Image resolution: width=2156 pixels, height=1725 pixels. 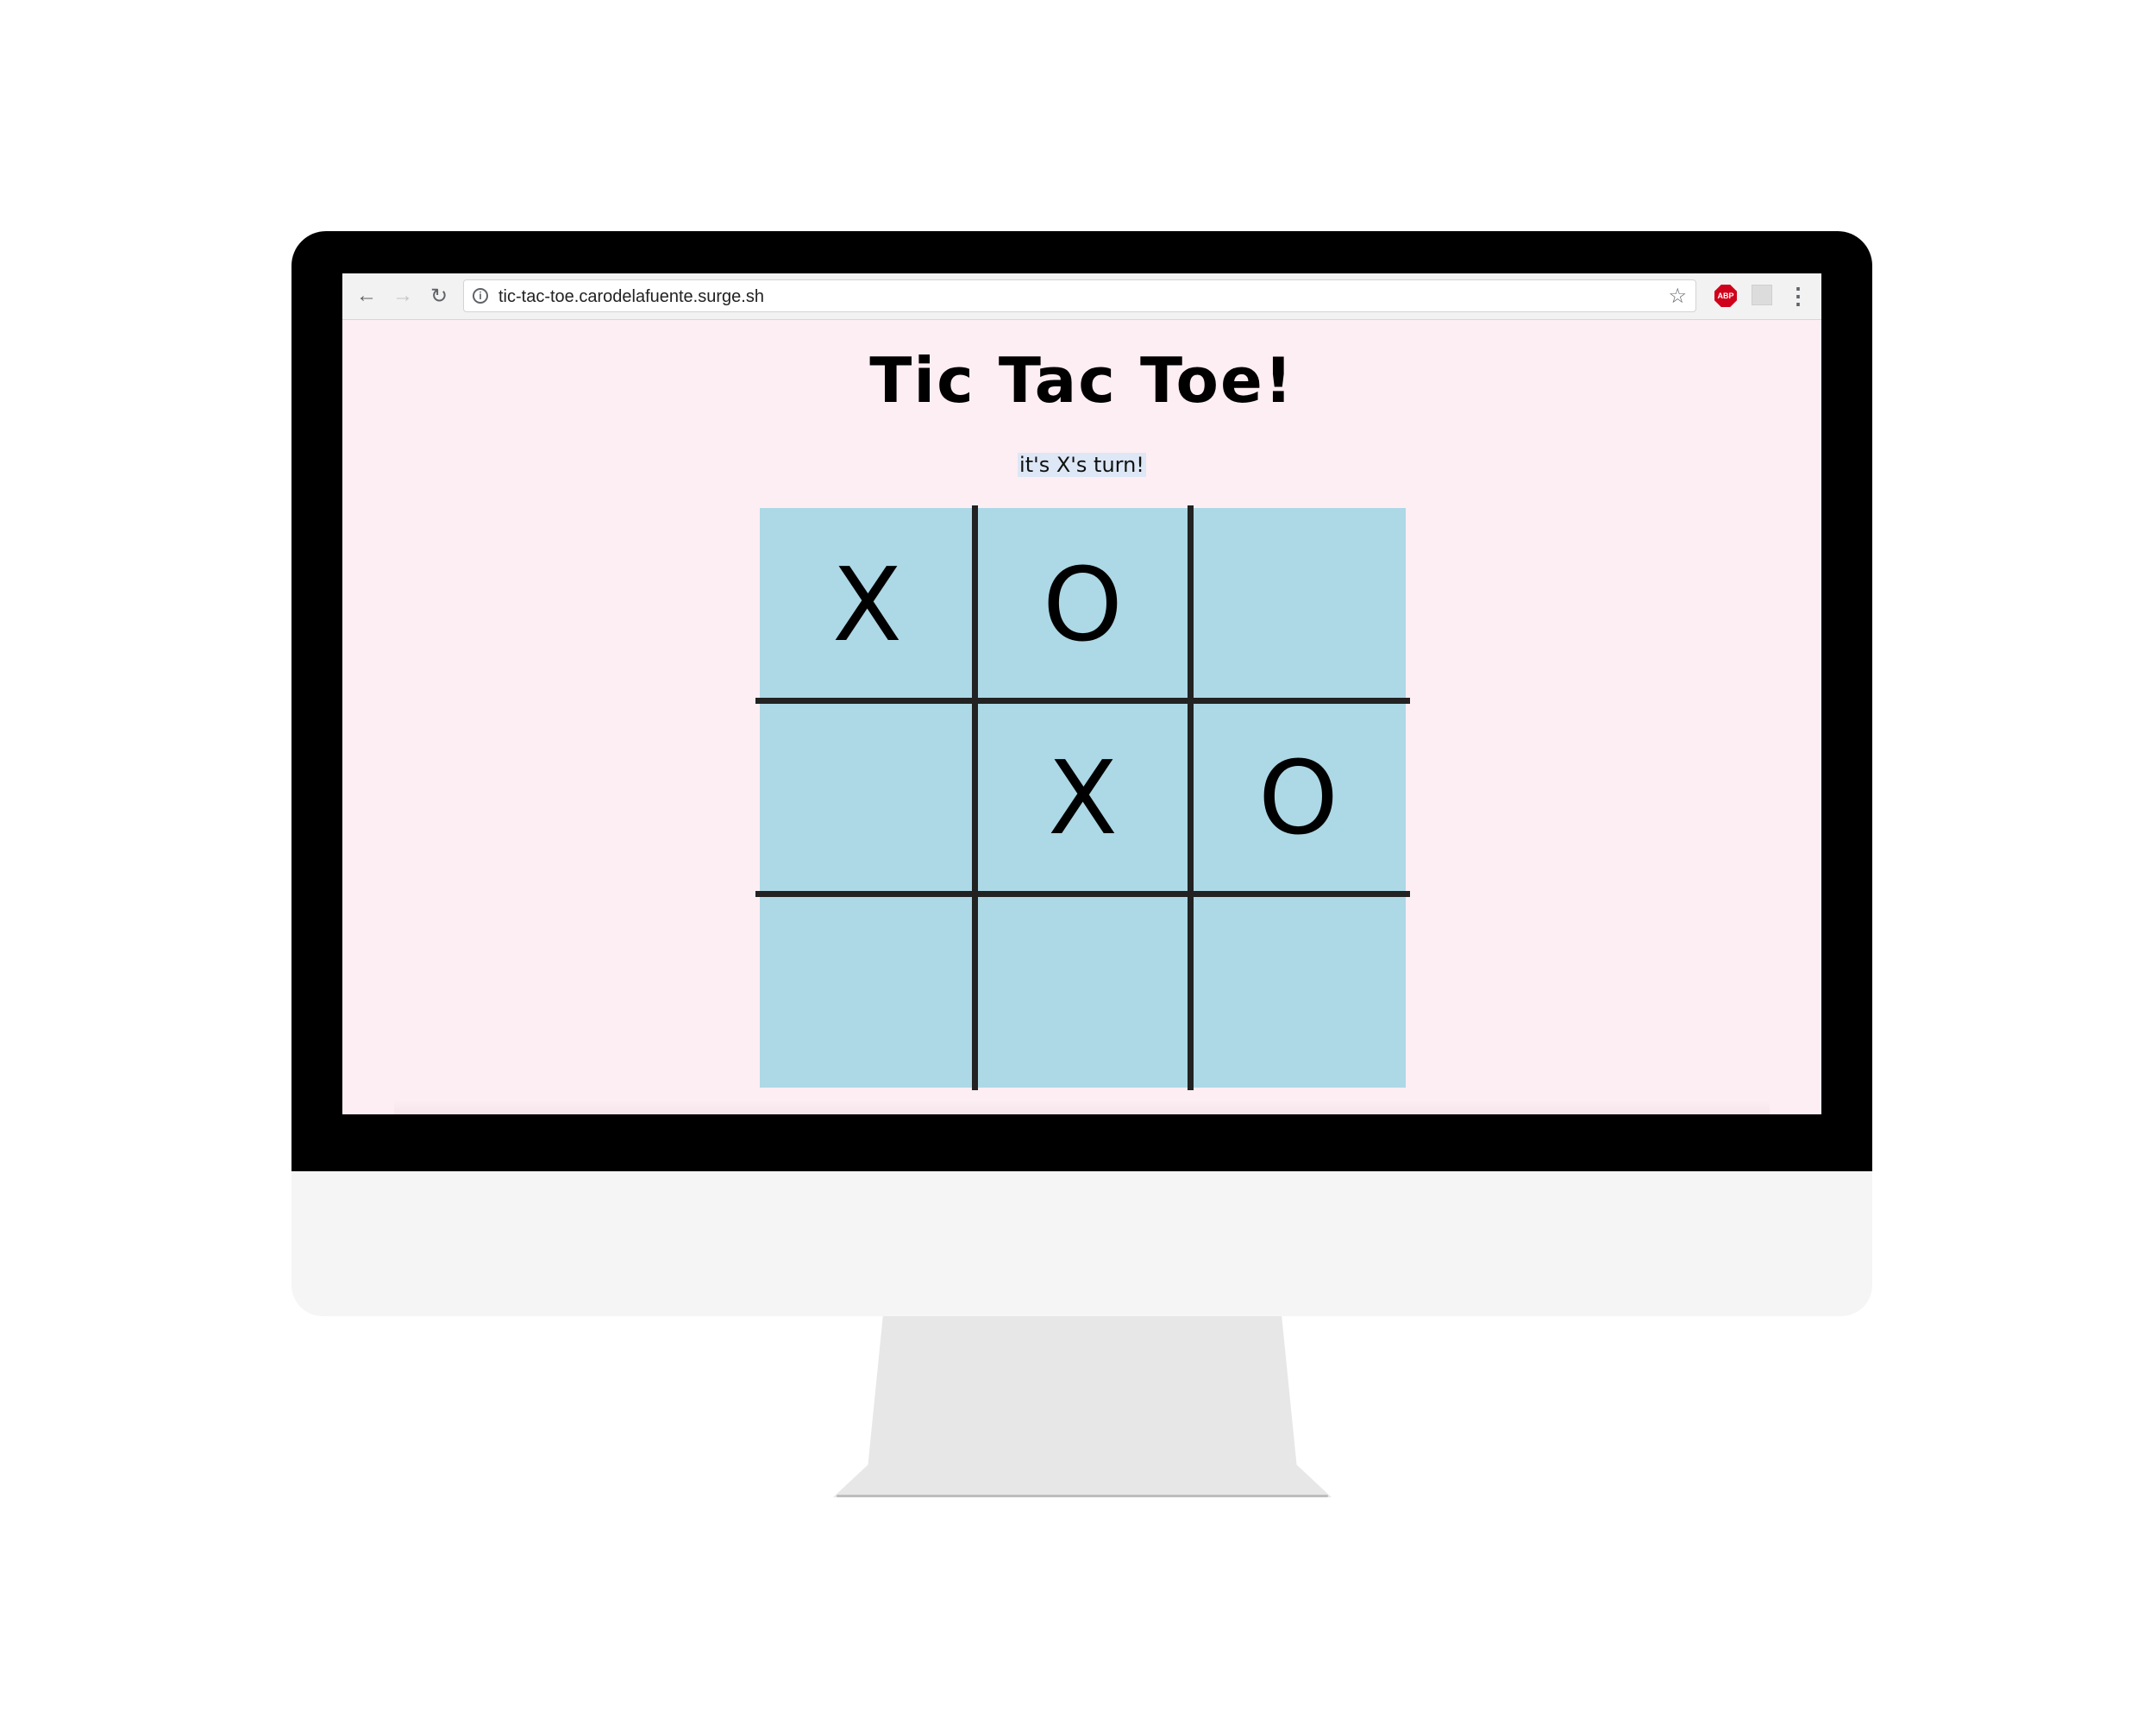 I want to click on bookmark-star-icon: ☆, so click(x=1677, y=296).